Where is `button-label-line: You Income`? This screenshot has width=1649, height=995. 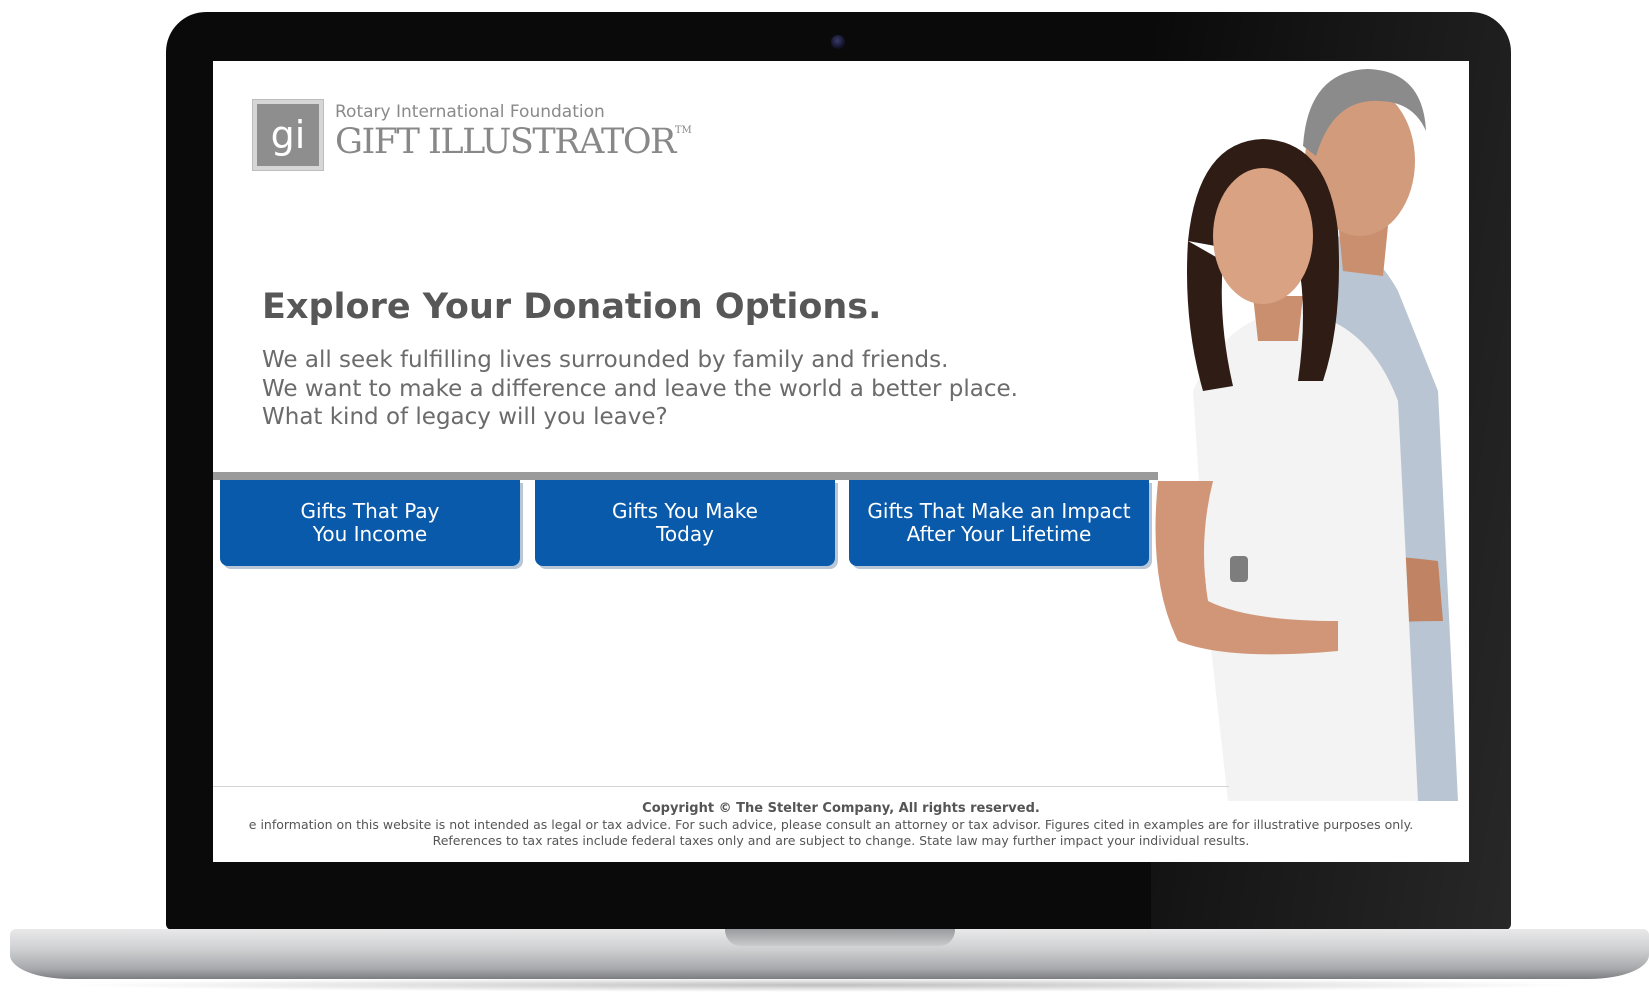 button-label-line: You Income is located at coordinates (370, 534).